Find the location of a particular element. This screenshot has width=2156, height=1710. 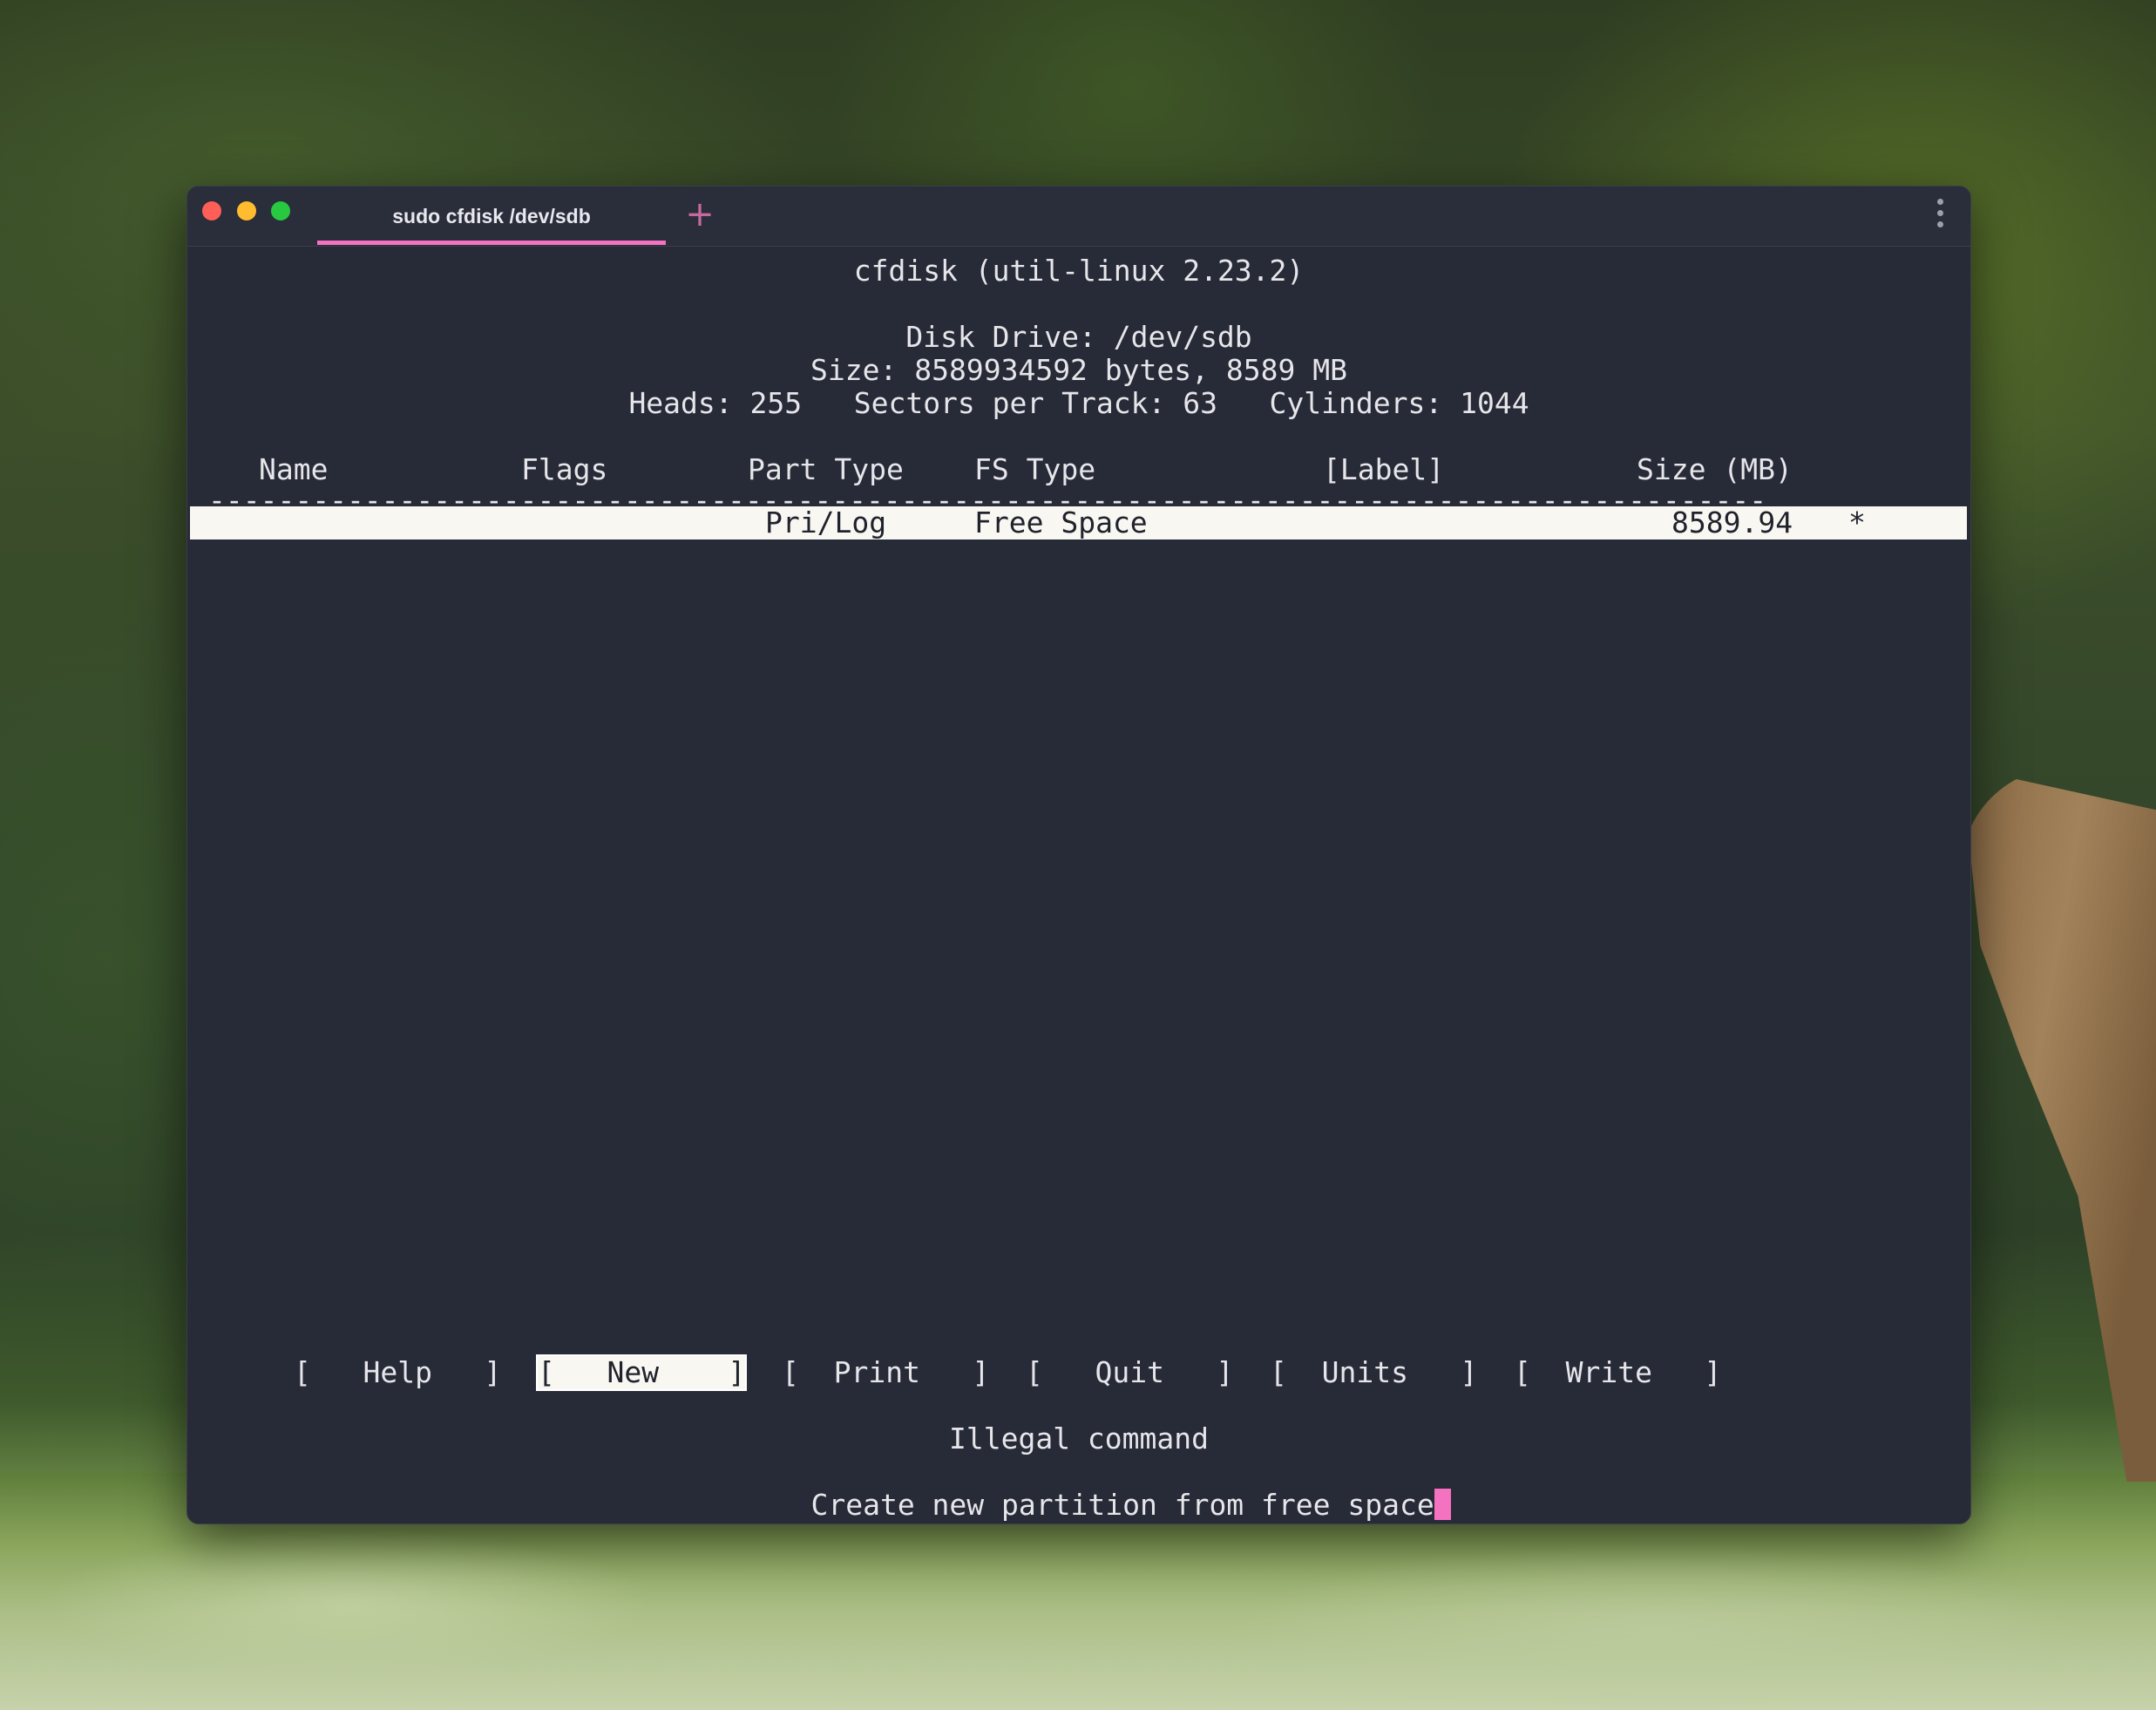

write-menu-button: [ Write ] is located at coordinates (1617, 1372).